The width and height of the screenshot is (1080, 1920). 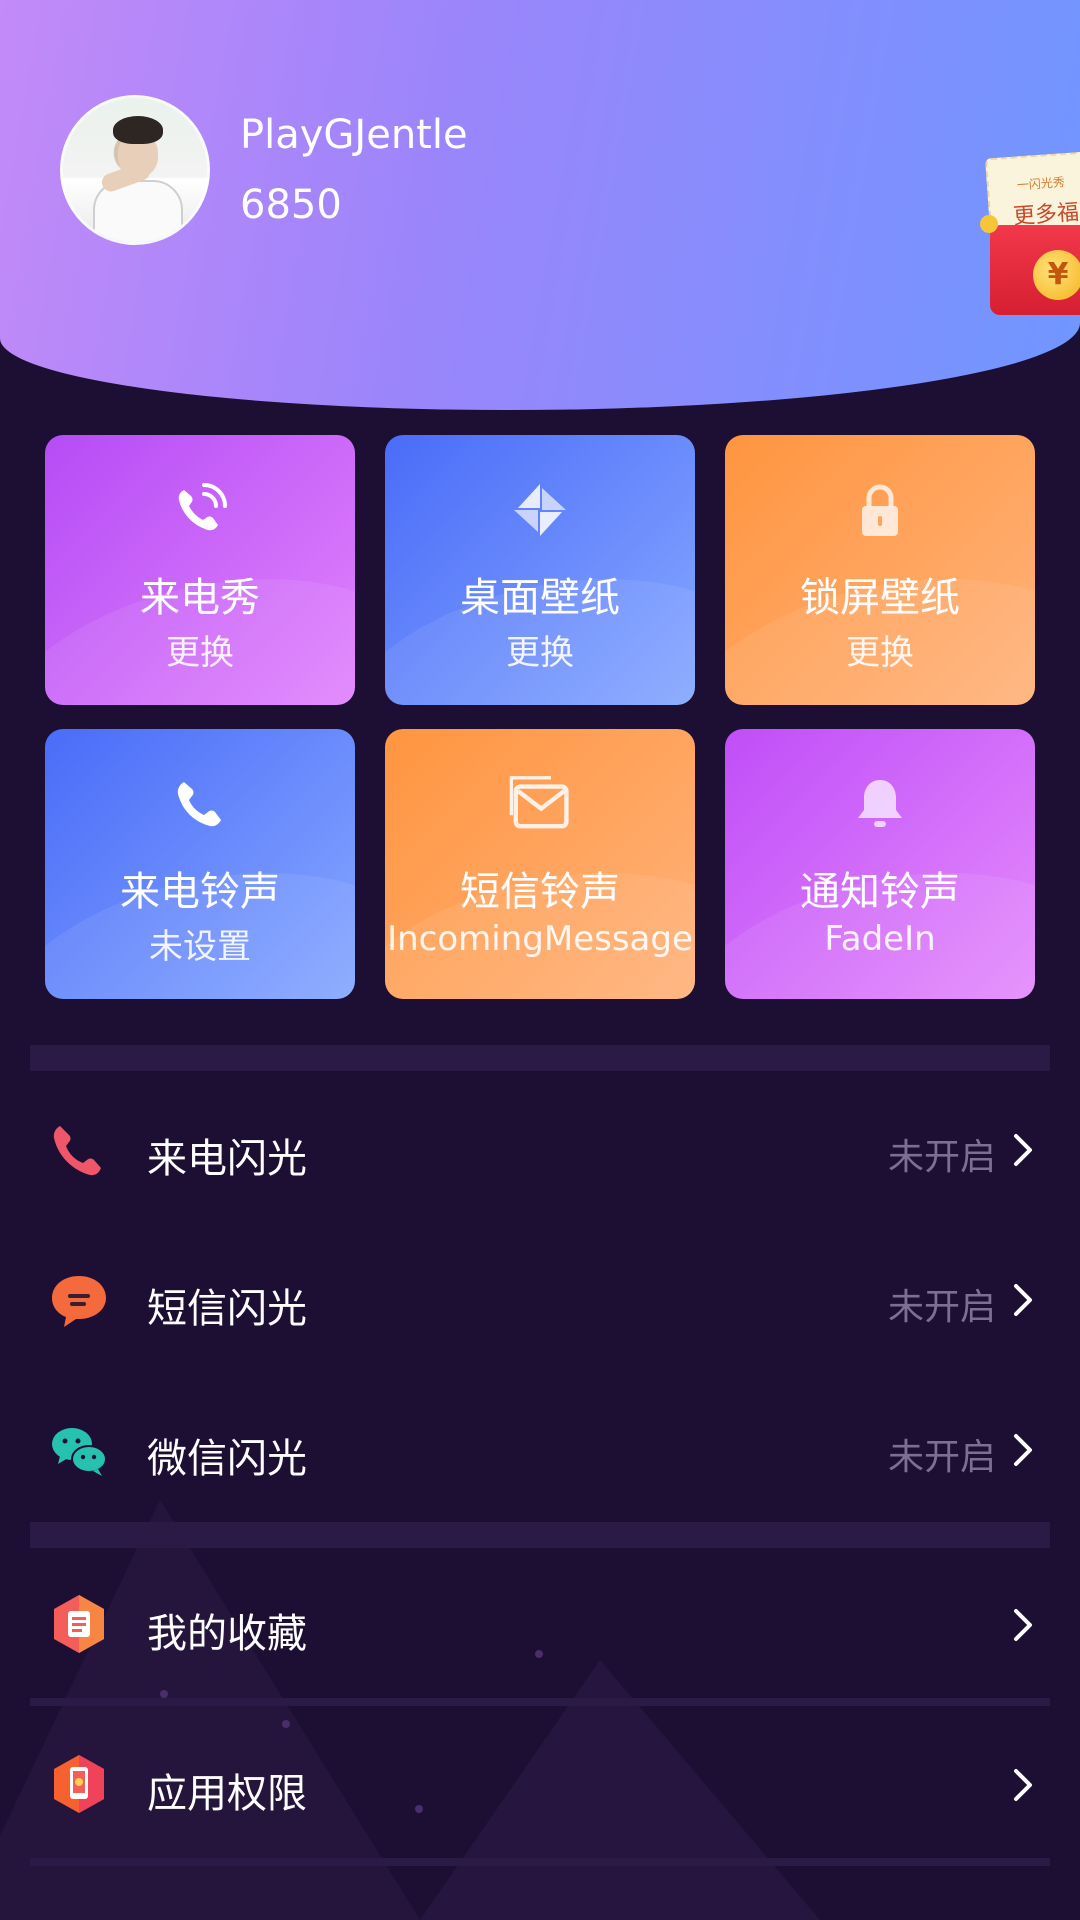 I want to click on bell-icon, so click(x=880, y=803).